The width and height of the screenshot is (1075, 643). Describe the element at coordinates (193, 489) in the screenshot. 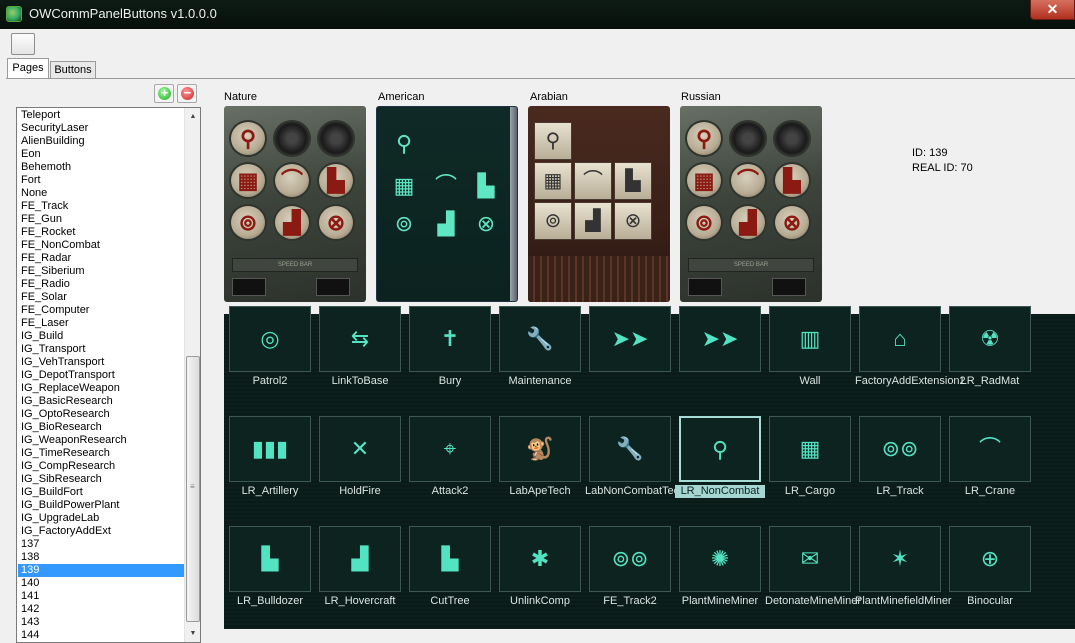

I see `scroll-thumb: ≡` at that location.